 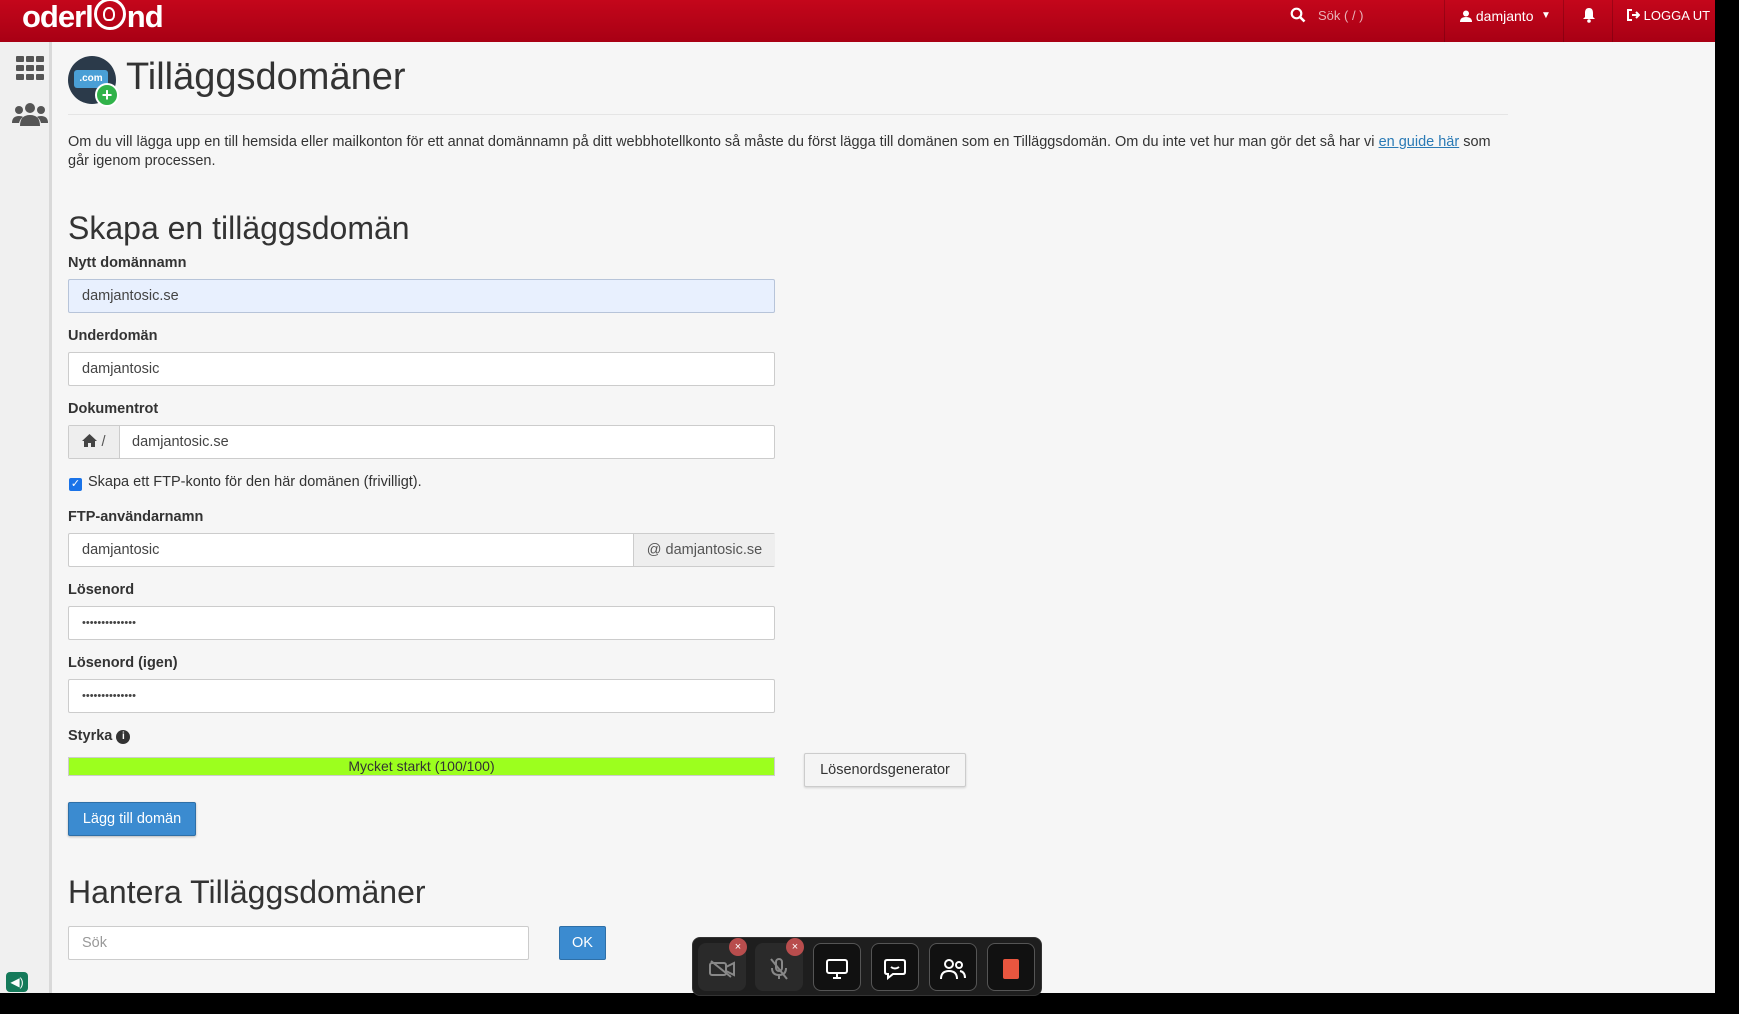 I want to click on ftp-user-label: FTP-användarnamn, so click(x=136, y=517).